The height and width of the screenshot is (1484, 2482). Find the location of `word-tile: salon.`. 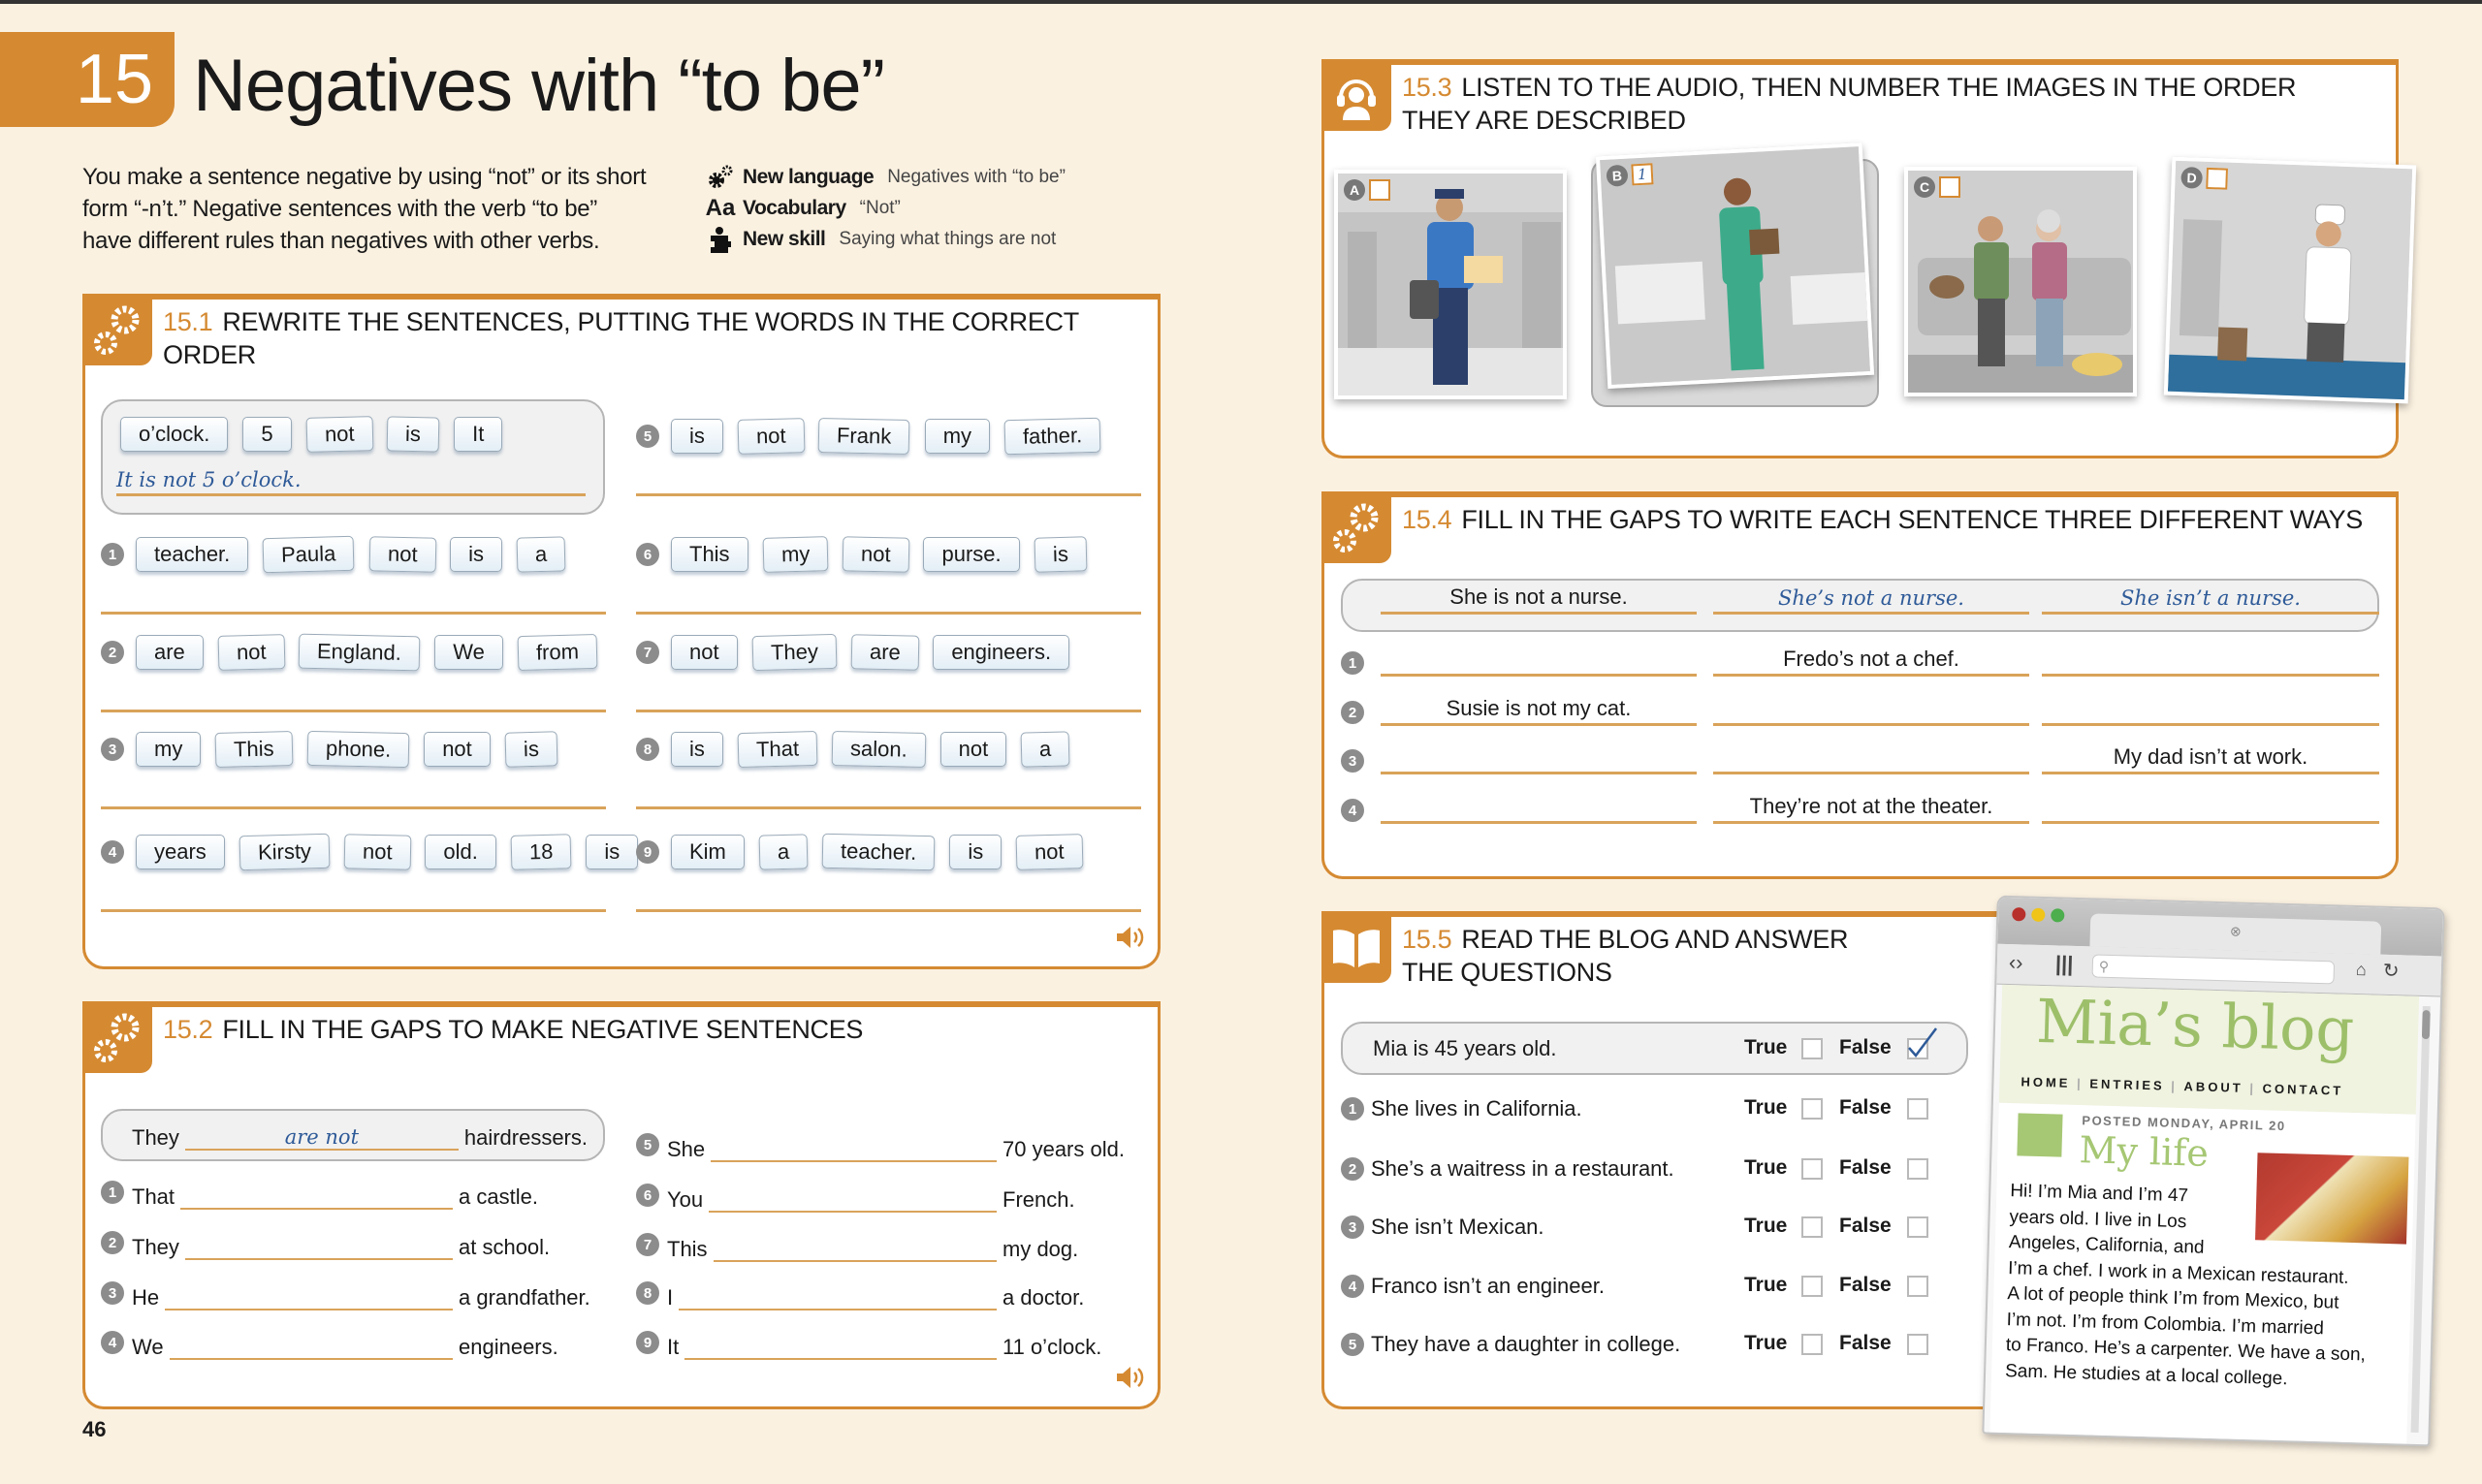

word-tile: salon. is located at coordinates (879, 749).